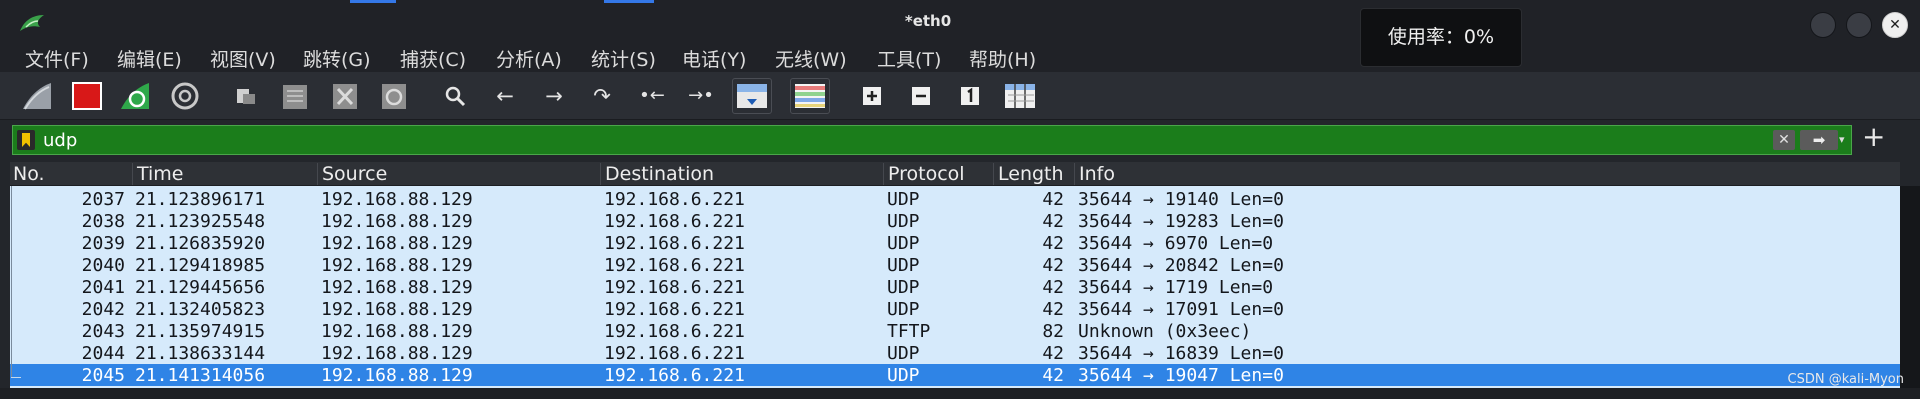 This screenshot has width=1920, height=399. I want to click on restart-capture-icon, so click(135, 96).